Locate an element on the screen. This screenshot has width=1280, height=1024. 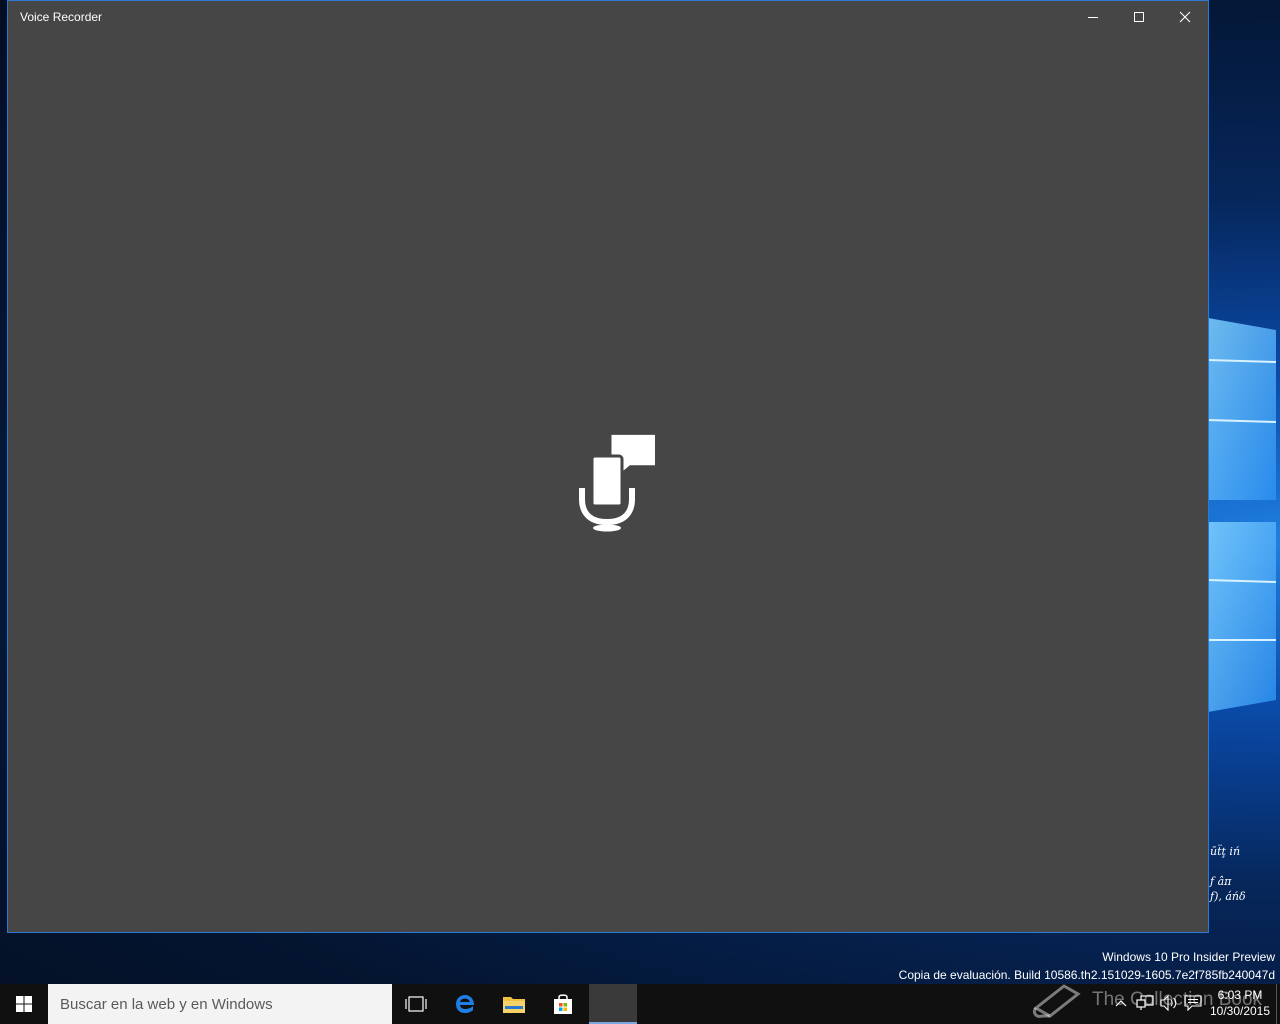
clock-time: 6:03 PM is located at coordinates (1240, 995).